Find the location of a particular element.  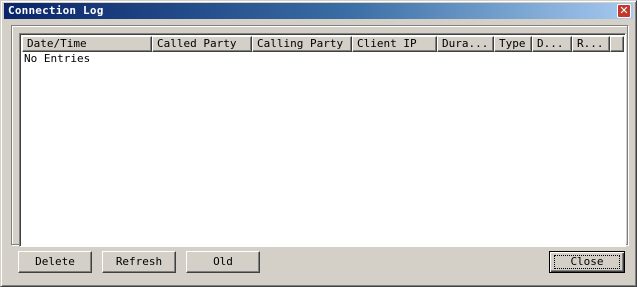

close-button: Close is located at coordinates (587, 262).